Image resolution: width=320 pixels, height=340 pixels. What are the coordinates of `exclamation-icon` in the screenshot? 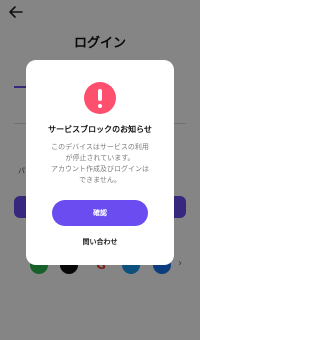 It's located at (100, 98).